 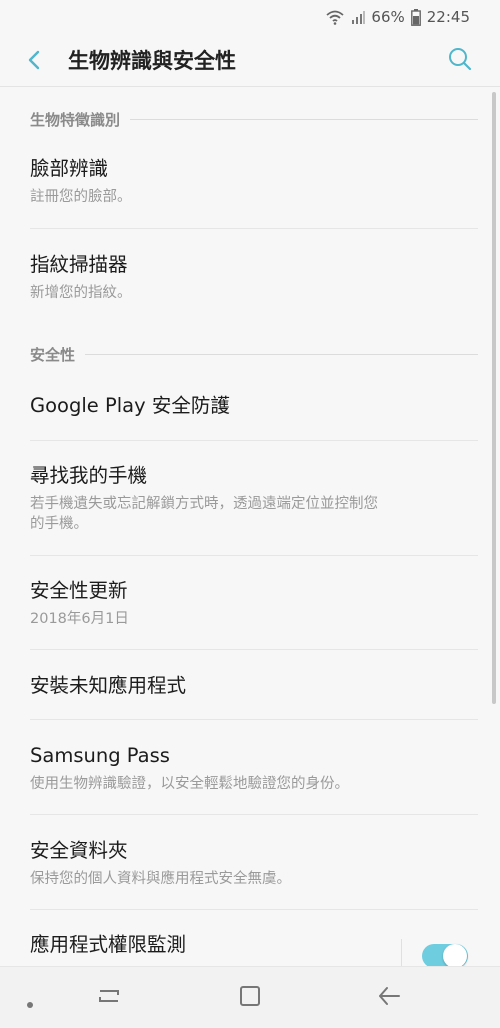 What do you see at coordinates (89, 475) in the screenshot?
I see `item-title: 尋找我的手機` at bounding box center [89, 475].